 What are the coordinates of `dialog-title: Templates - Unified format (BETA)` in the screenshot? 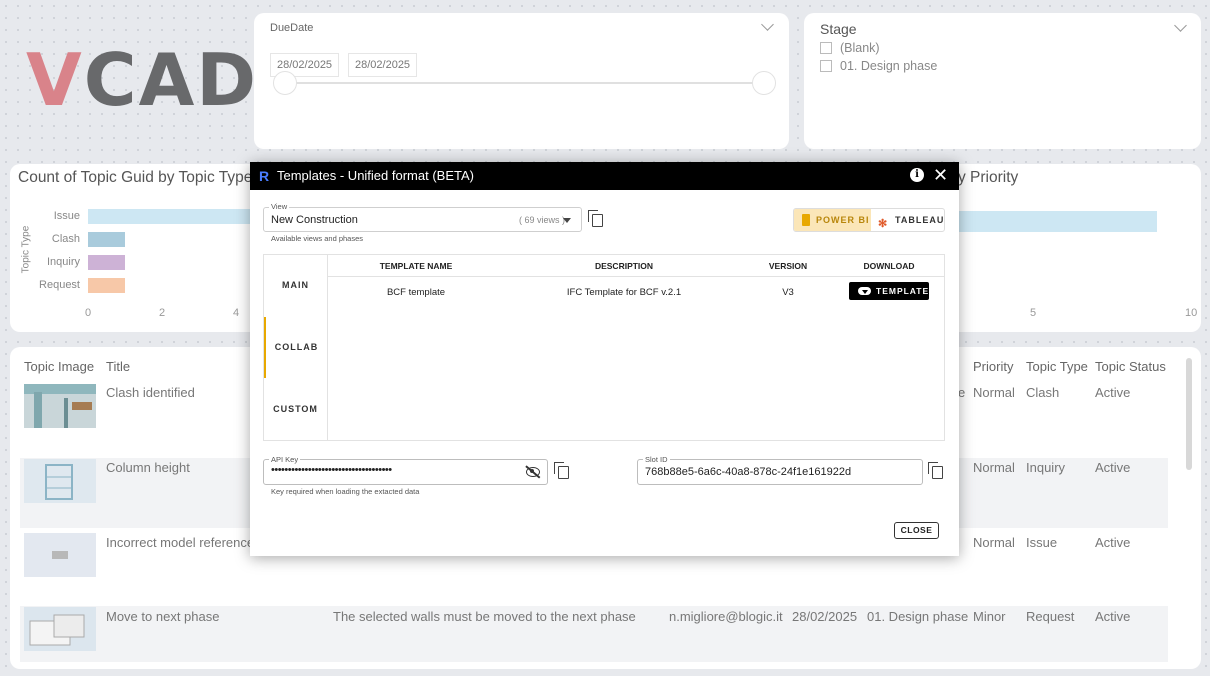 It's located at (375, 175).